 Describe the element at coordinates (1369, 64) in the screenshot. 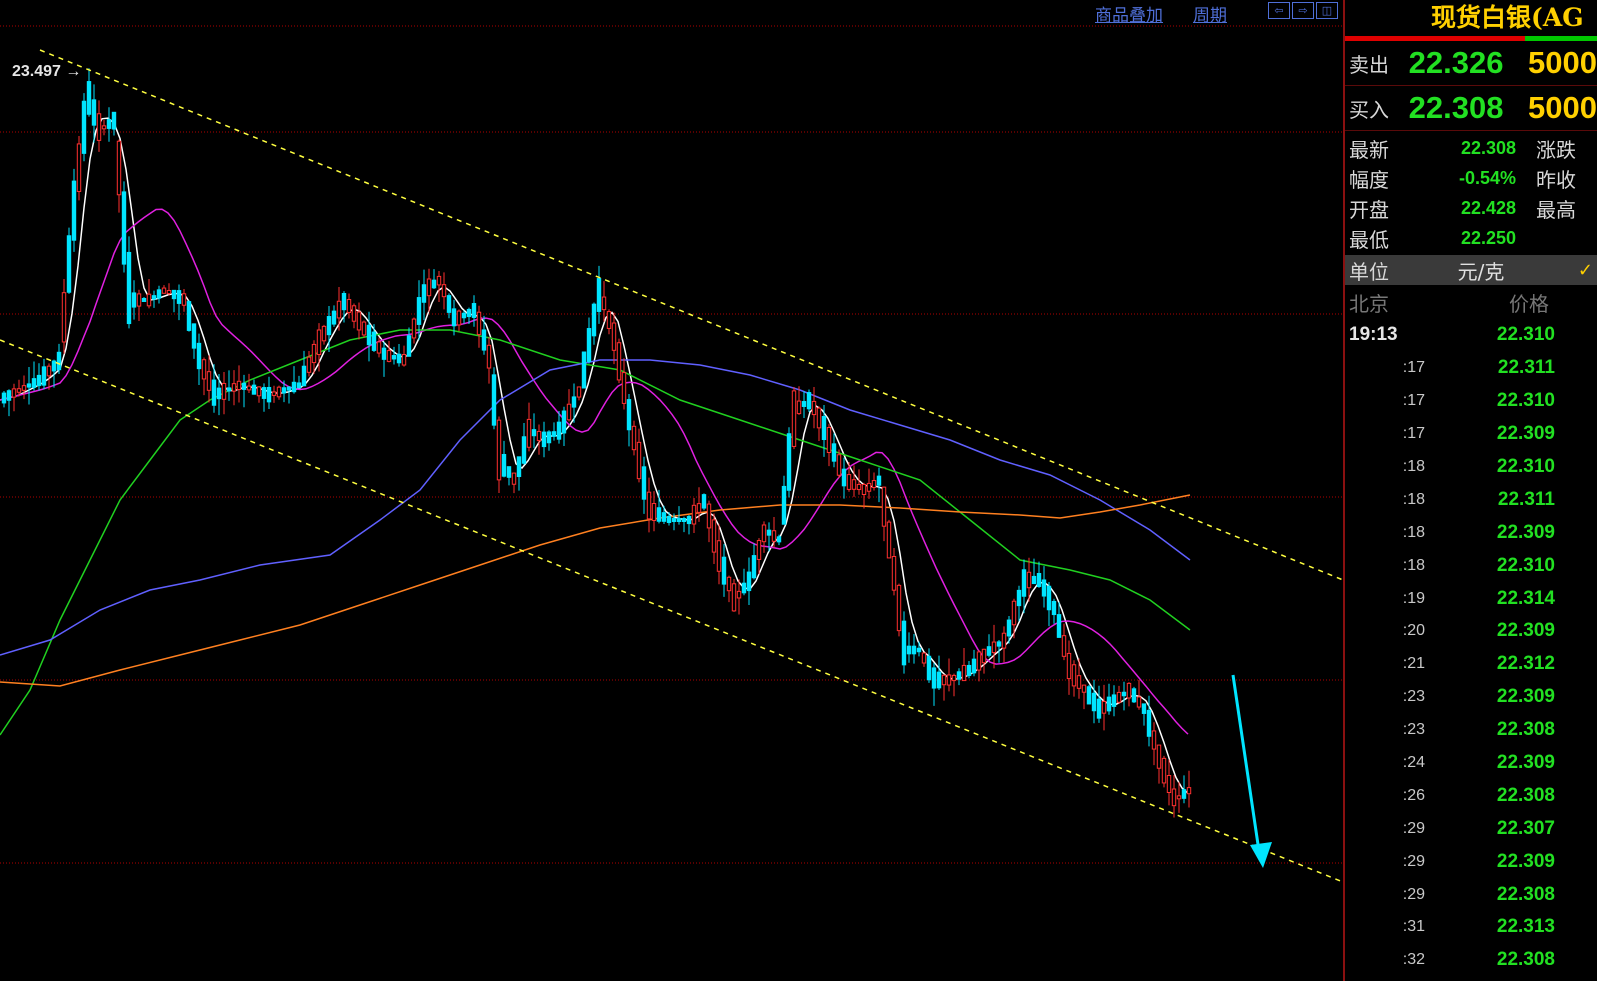

I see `sell-label: 卖出` at that location.